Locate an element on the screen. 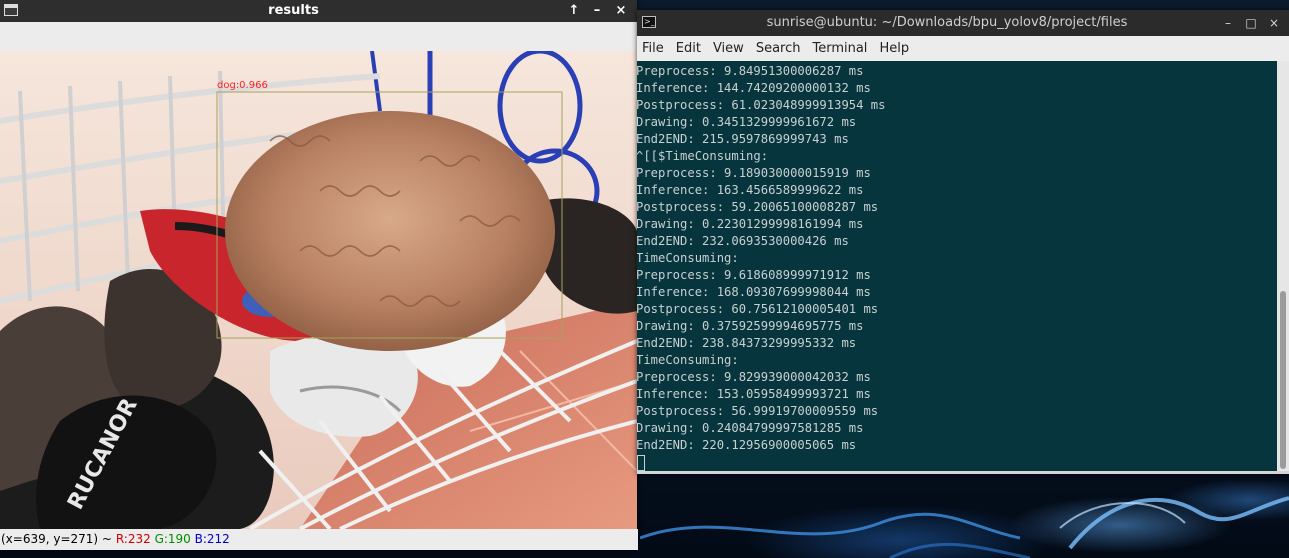  terminal-line: Drawing: 0.3451329999961672 ms is located at coordinates (747, 122).